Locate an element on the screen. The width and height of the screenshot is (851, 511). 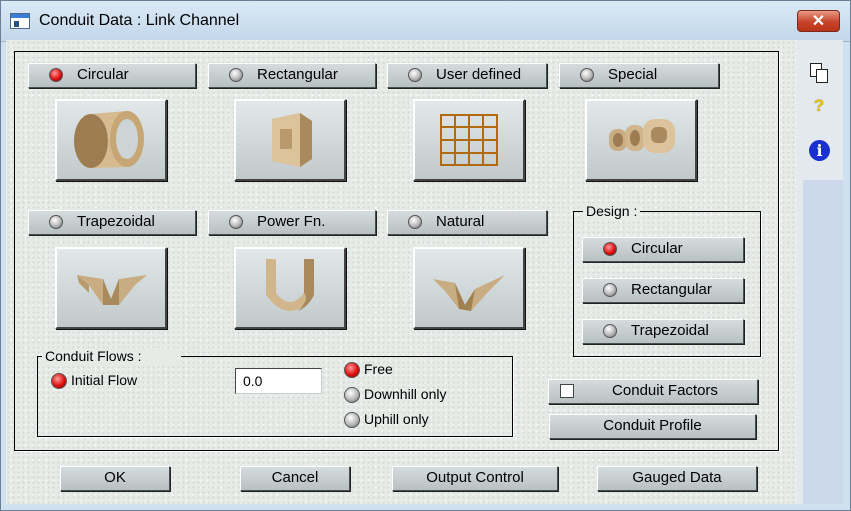
cancel-button: Cancel is located at coordinates (295, 478).